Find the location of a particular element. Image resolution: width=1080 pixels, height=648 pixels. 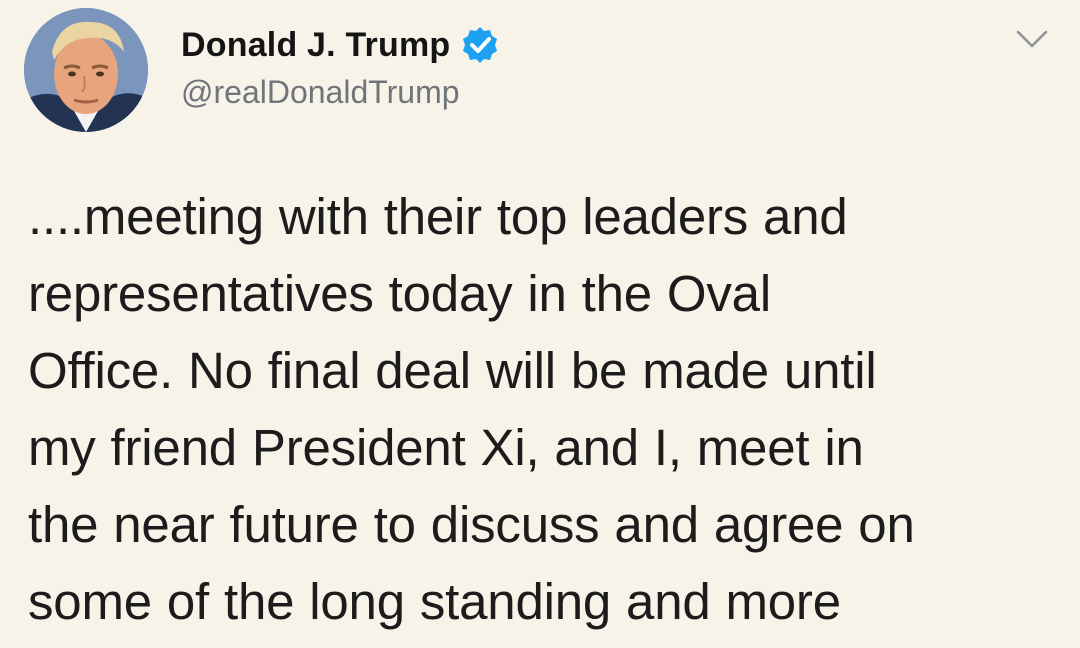

verified-badge-icon is located at coordinates (480, 45).